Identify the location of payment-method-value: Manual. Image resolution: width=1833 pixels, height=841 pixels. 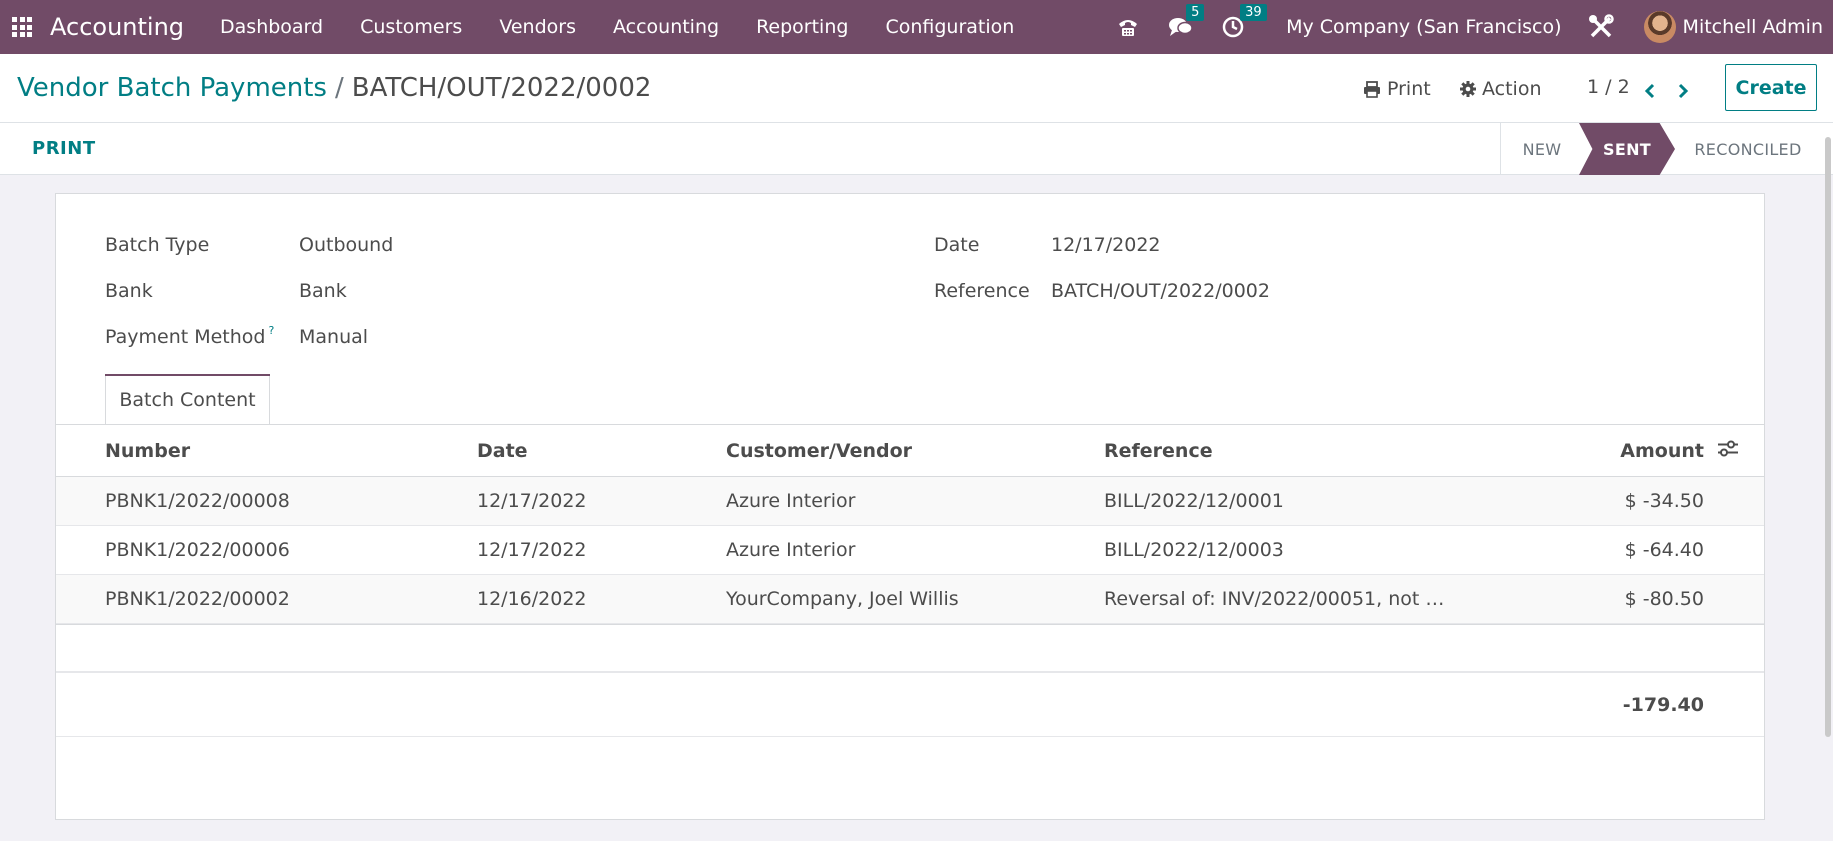
(334, 337).